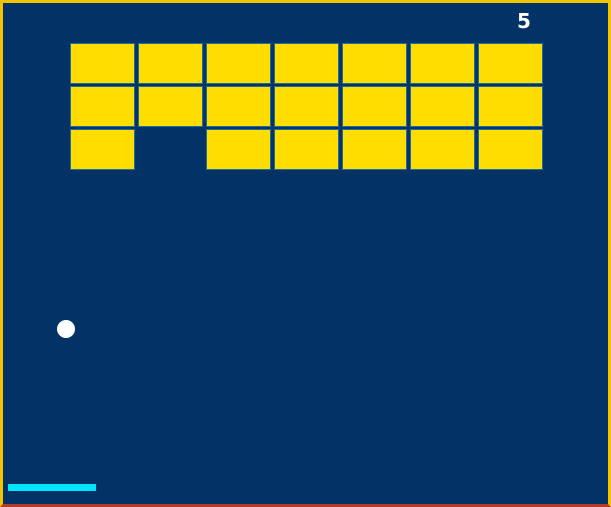  What do you see at coordinates (510, 63) in the screenshot?
I see `brick-r1-c7` at bounding box center [510, 63].